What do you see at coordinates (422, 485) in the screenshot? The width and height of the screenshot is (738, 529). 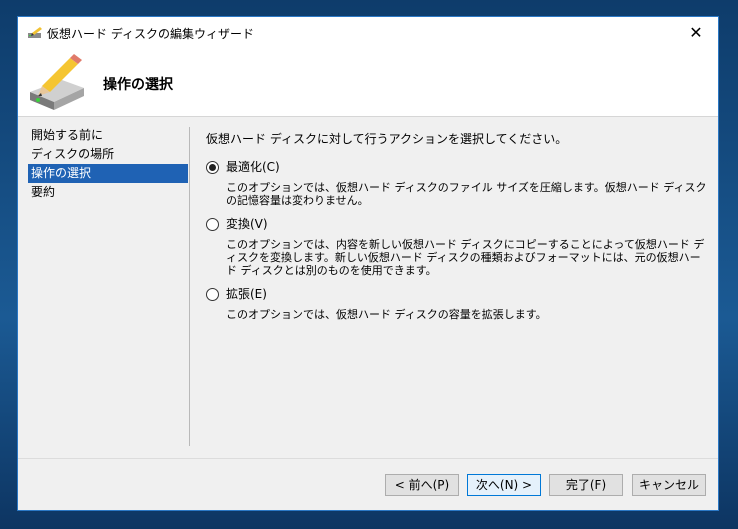 I see `previous-button: < 前へ(P)` at bounding box center [422, 485].